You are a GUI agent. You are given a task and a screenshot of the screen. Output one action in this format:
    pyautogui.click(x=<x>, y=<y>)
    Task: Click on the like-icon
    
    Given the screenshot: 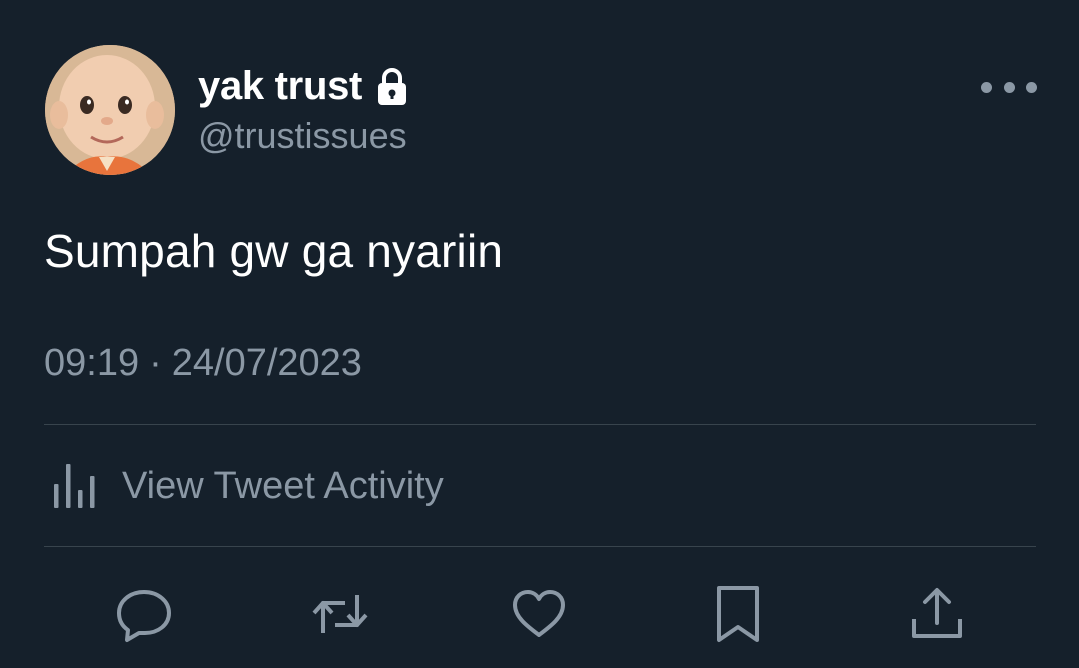 What is the action you would take?
    pyautogui.click(x=539, y=613)
    